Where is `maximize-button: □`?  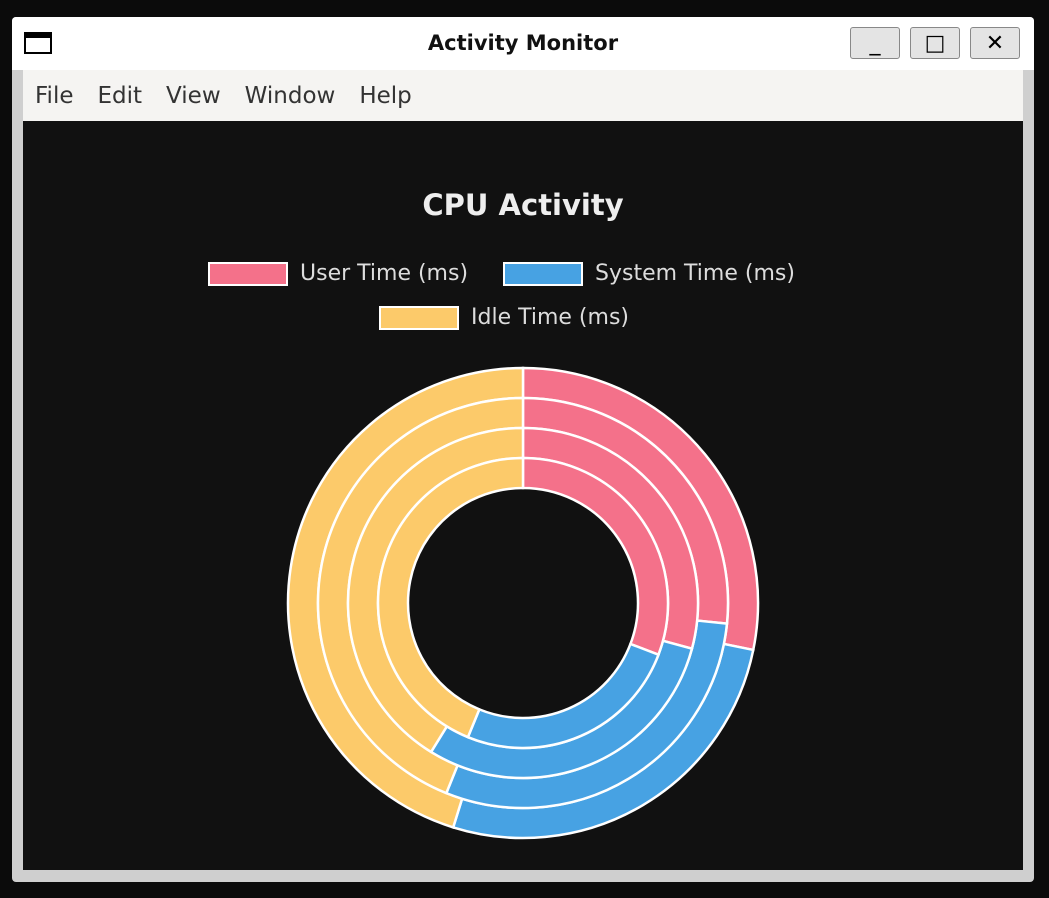 maximize-button: □ is located at coordinates (935, 43).